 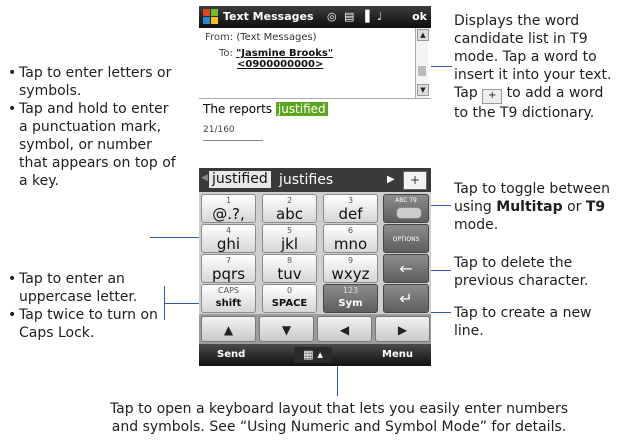 What do you see at coordinates (402, 329) in the screenshot?
I see `right-arrow-key: ▶` at bounding box center [402, 329].